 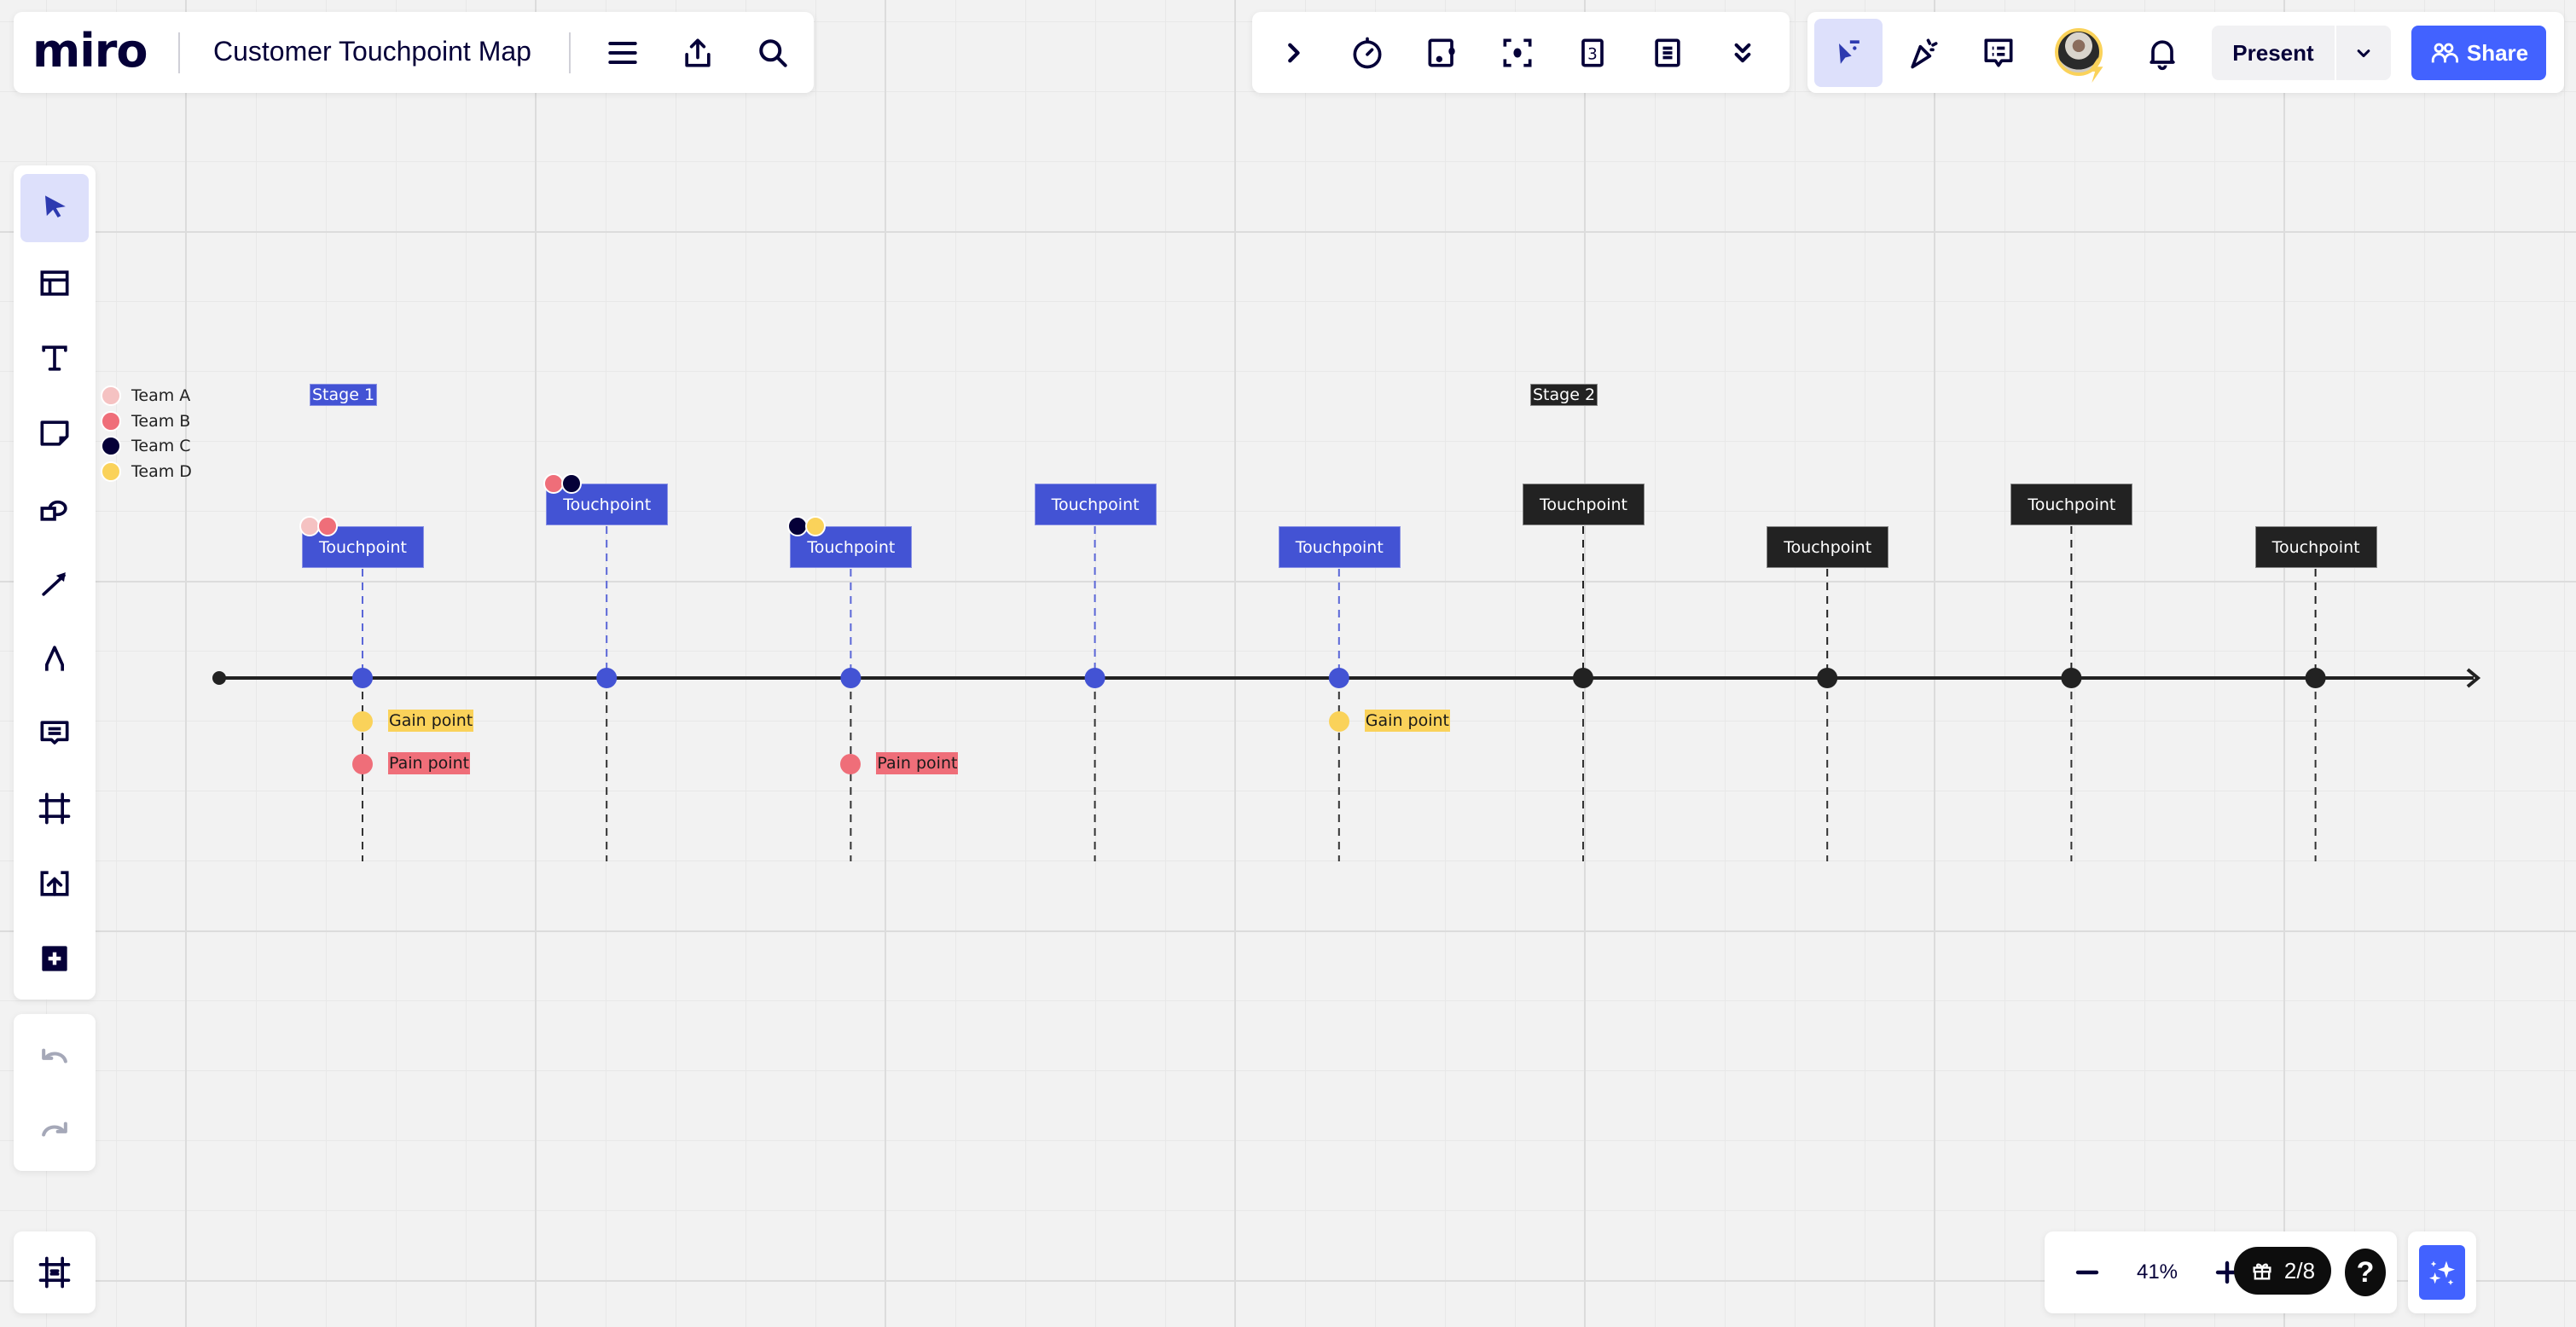 What do you see at coordinates (1517, 53) in the screenshot?
I see `focus-button` at bounding box center [1517, 53].